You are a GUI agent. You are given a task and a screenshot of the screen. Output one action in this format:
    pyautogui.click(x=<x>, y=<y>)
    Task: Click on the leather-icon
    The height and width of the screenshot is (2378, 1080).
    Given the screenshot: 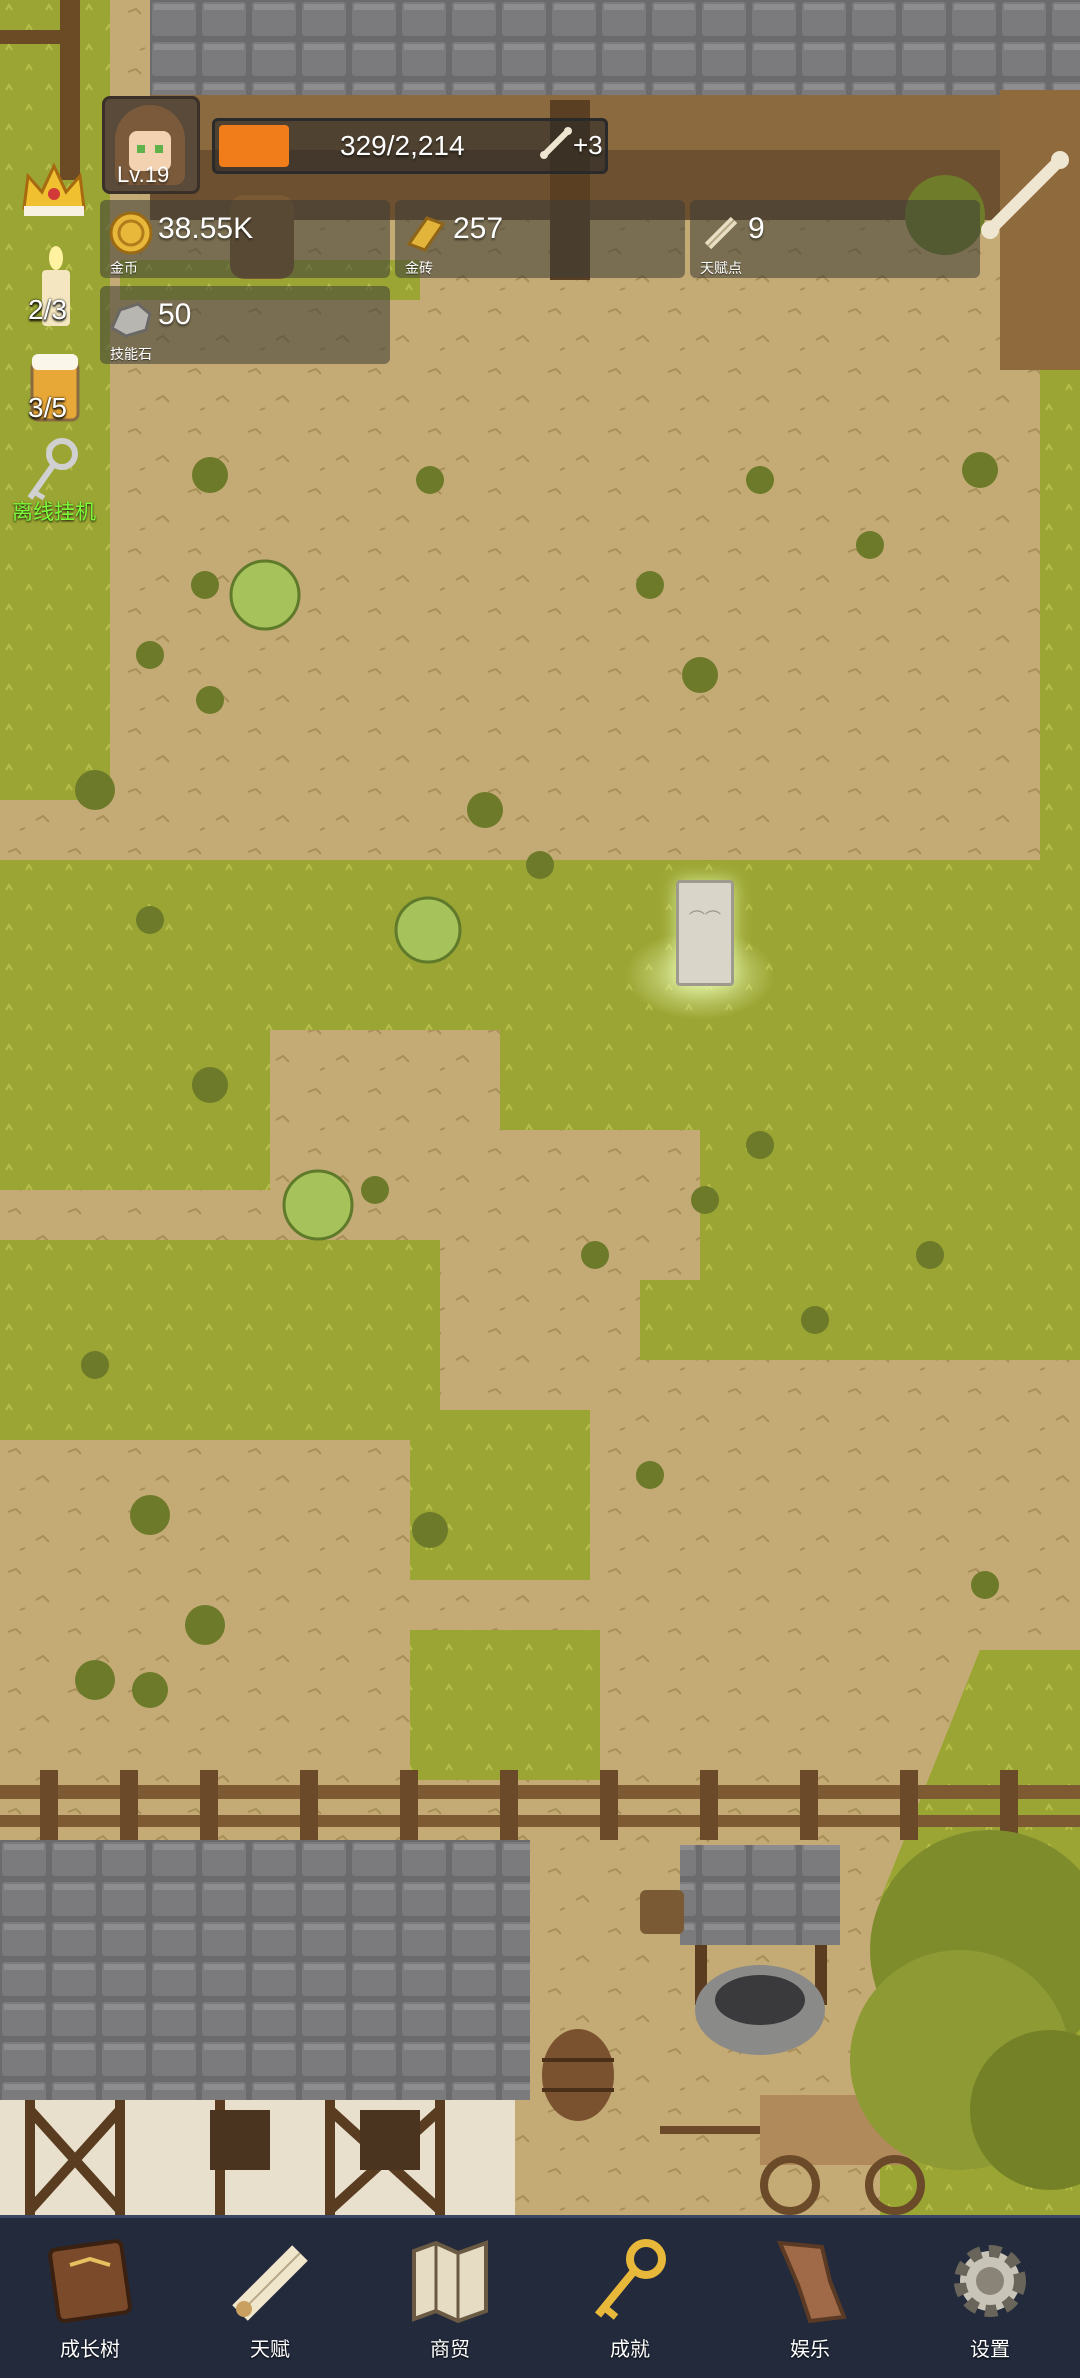 What is the action you would take?
    pyautogui.click(x=811, y=2282)
    